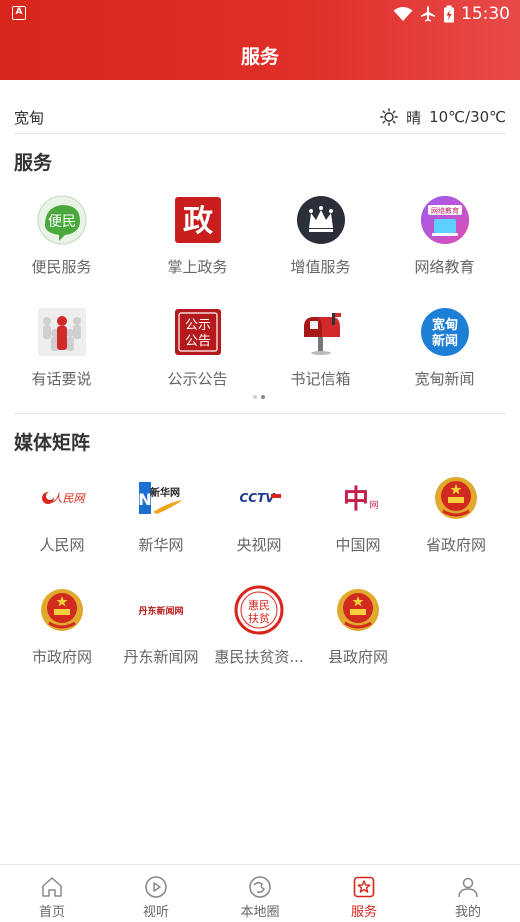 The image size is (520, 922). I want to click on bottom-tab-bar: 首页 视听 本地圈 服务 我的, so click(260, 893).